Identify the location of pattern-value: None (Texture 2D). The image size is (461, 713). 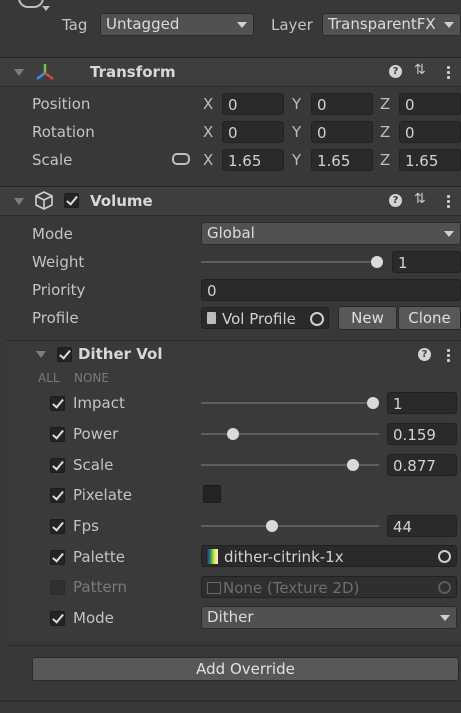
(291, 588).